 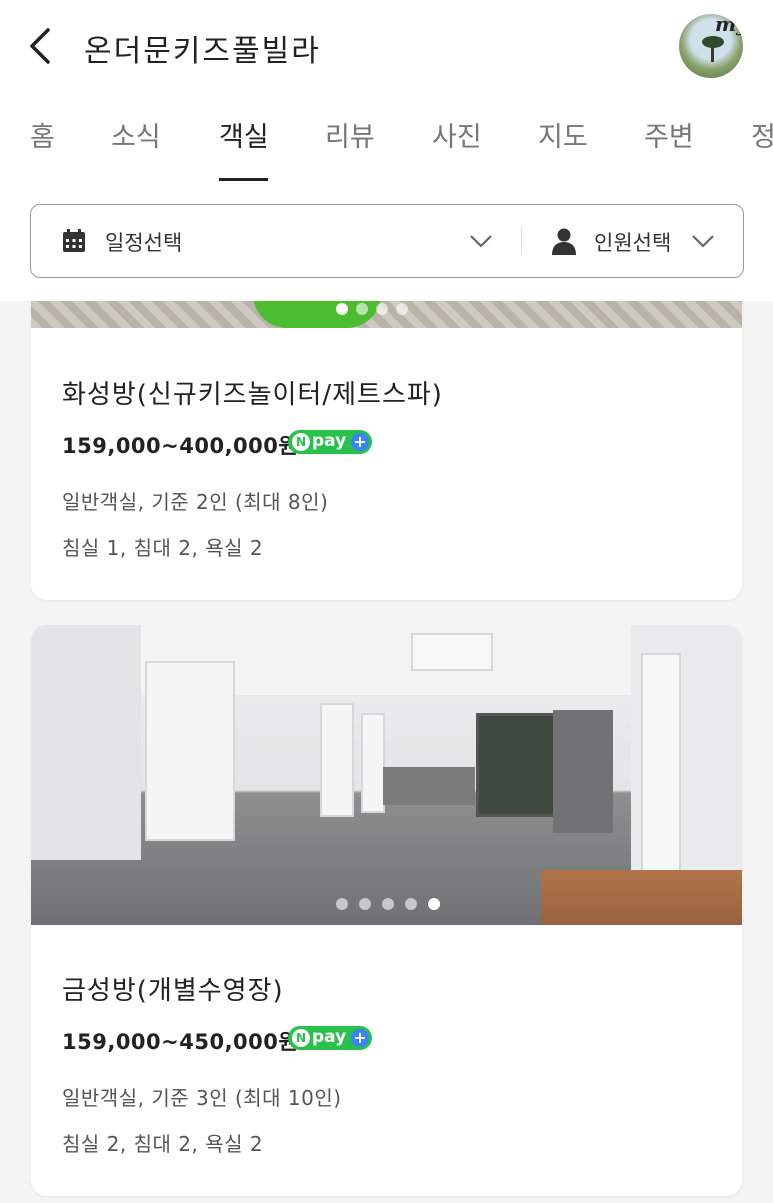 What do you see at coordinates (244, 134) in the screenshot?
I see `tab-rooms: 객실` at bounding box center [244, 134].